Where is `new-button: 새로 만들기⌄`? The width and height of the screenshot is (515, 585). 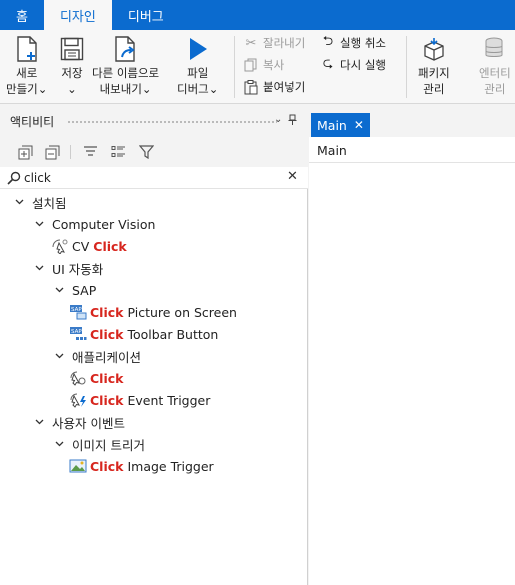
new-button: 새로 만들기⌄ is located at coordinates (26, 65).